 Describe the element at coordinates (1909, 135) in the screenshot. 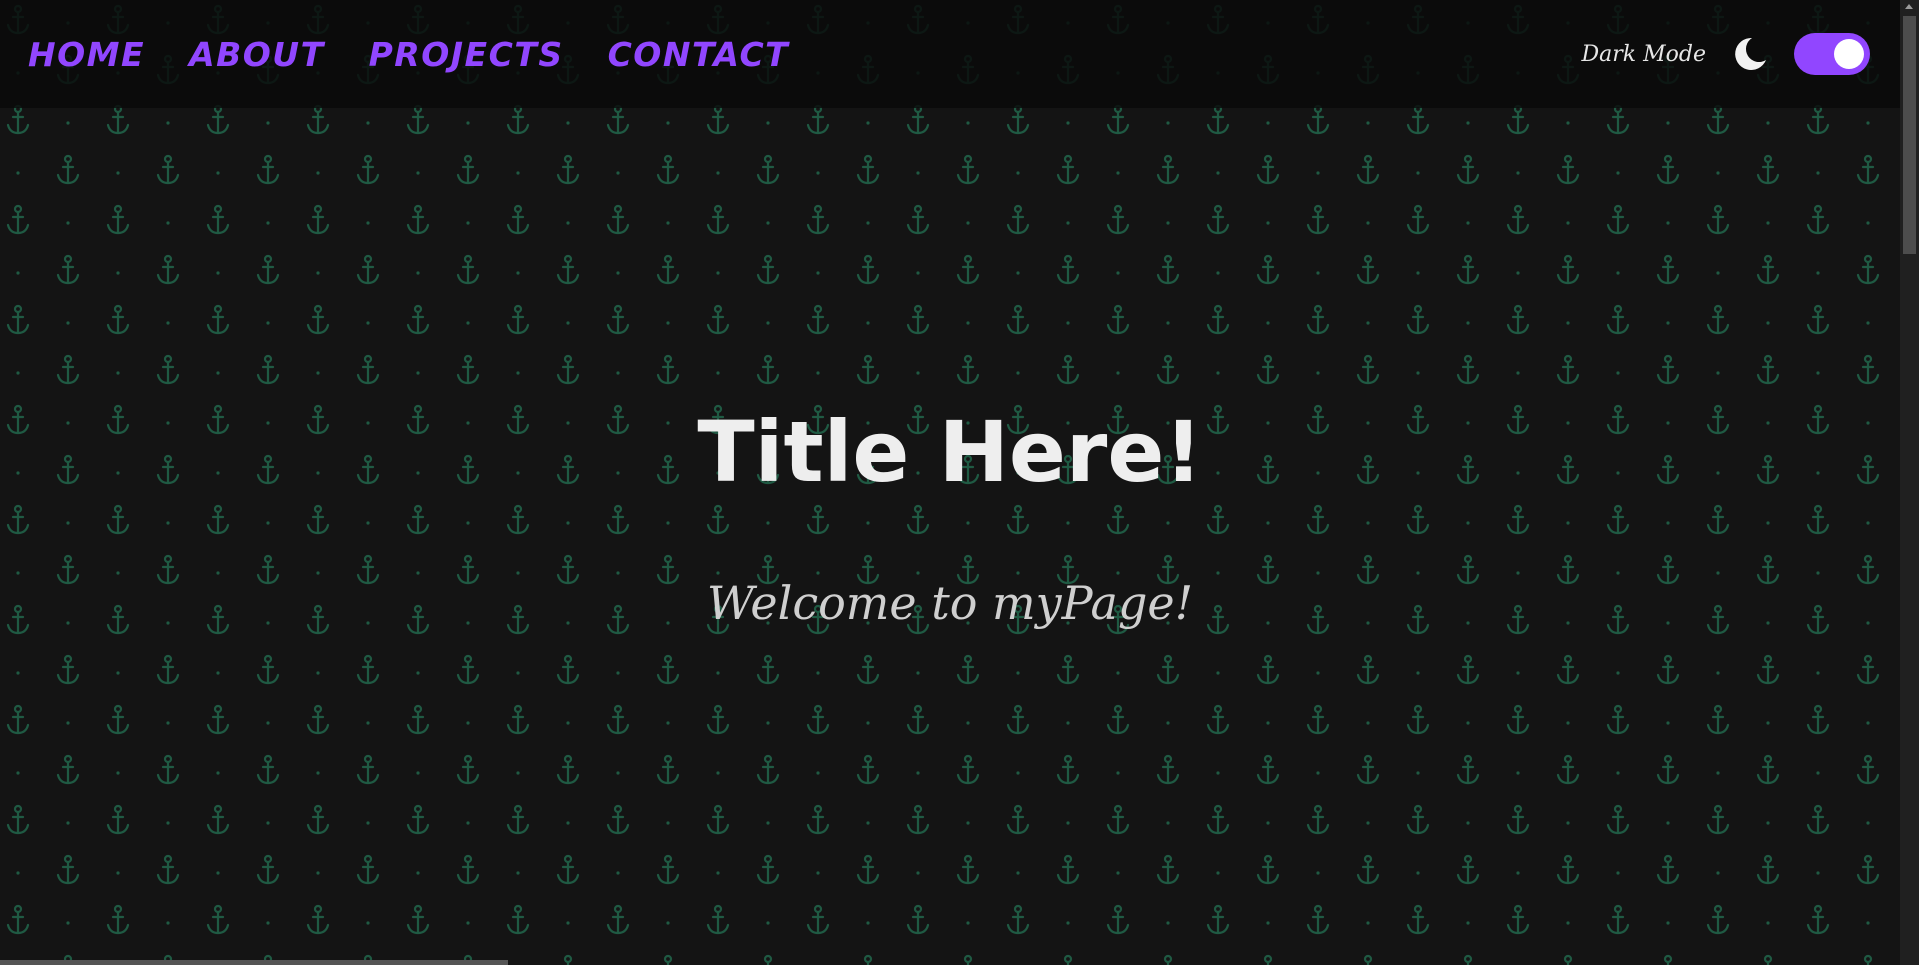

I see `vertical-scrollbar-thumb` at that location.